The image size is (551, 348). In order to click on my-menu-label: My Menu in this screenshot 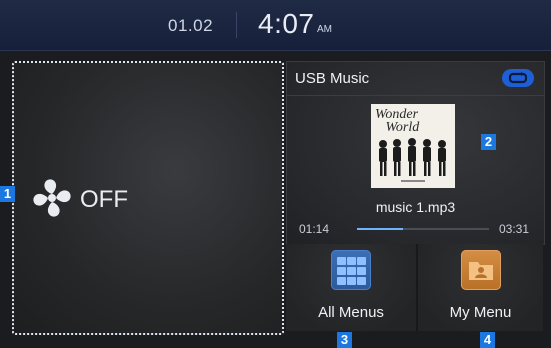, I will do `click(480, 312)`.